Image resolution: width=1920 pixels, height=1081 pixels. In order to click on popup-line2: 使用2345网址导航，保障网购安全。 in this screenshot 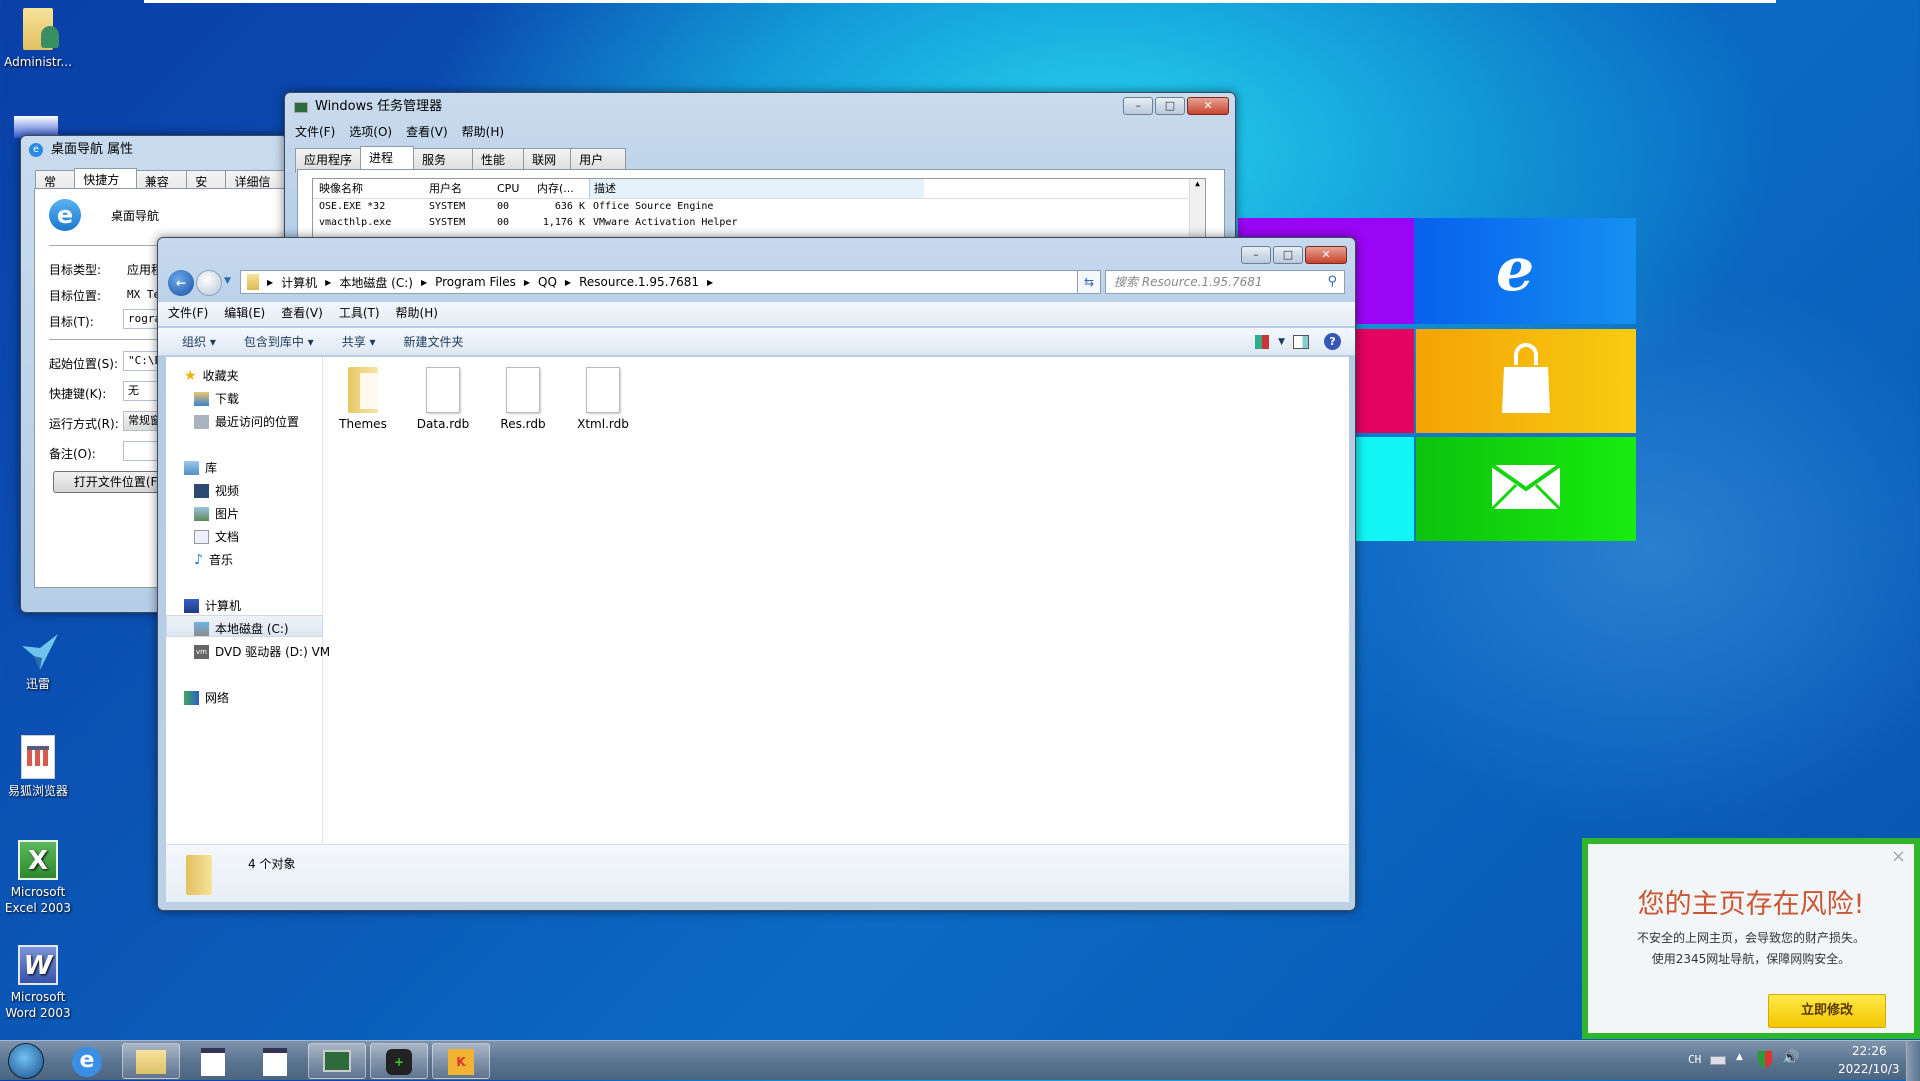, I will do `click(1751, 959)`.